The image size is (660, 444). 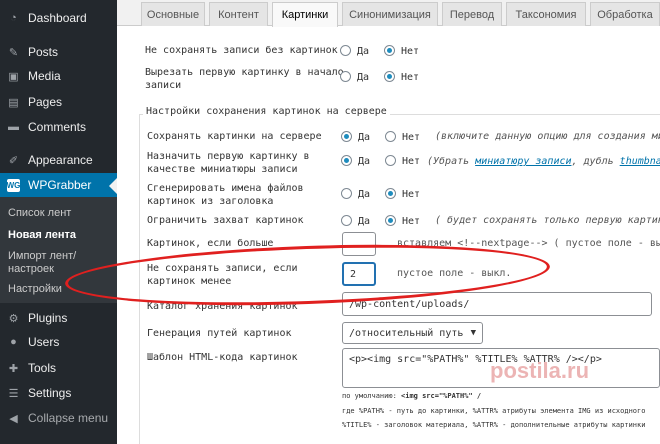 What do you see at coordinates (346, 136) in the screenshot?
I see `radio-save-yes` at bounding box center [346, 136].